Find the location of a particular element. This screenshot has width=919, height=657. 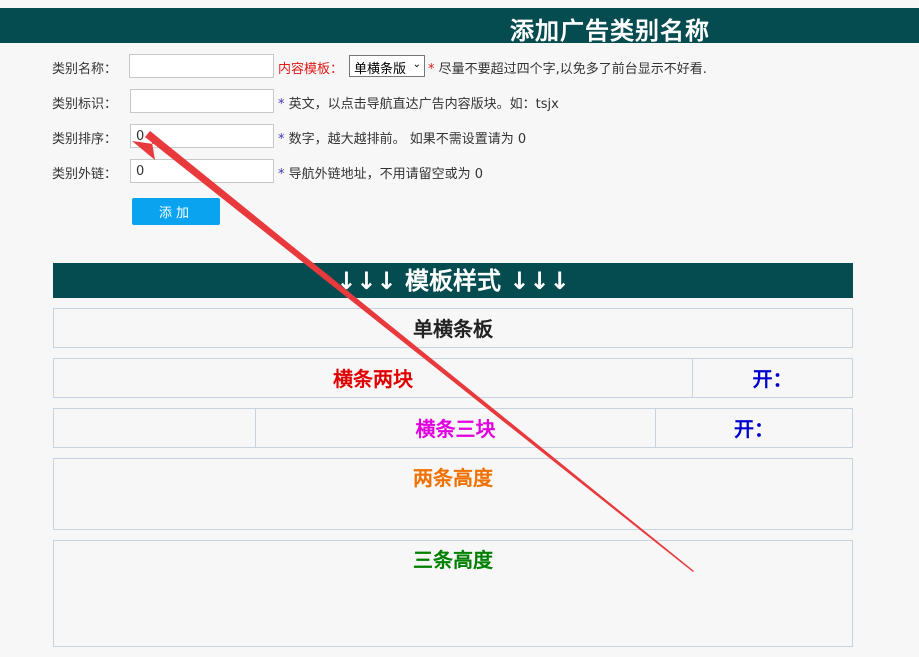

template-three: 横条三块 开： is located at coordinates (453, 428).